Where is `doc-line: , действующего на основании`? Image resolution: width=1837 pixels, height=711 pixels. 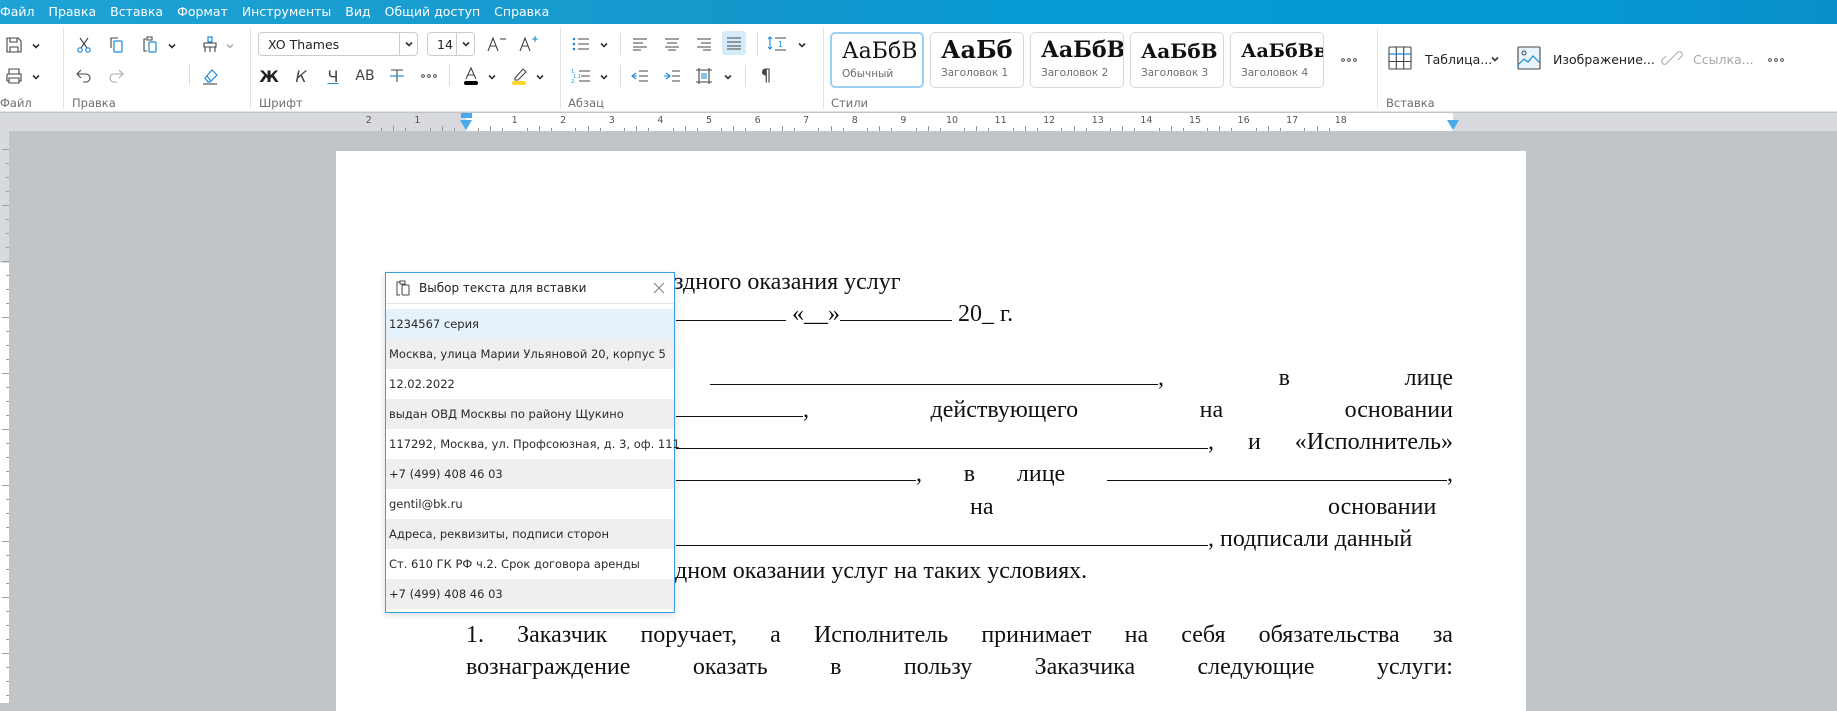 doc-line: , действующего на основании is located at coordinates (1064, 410).